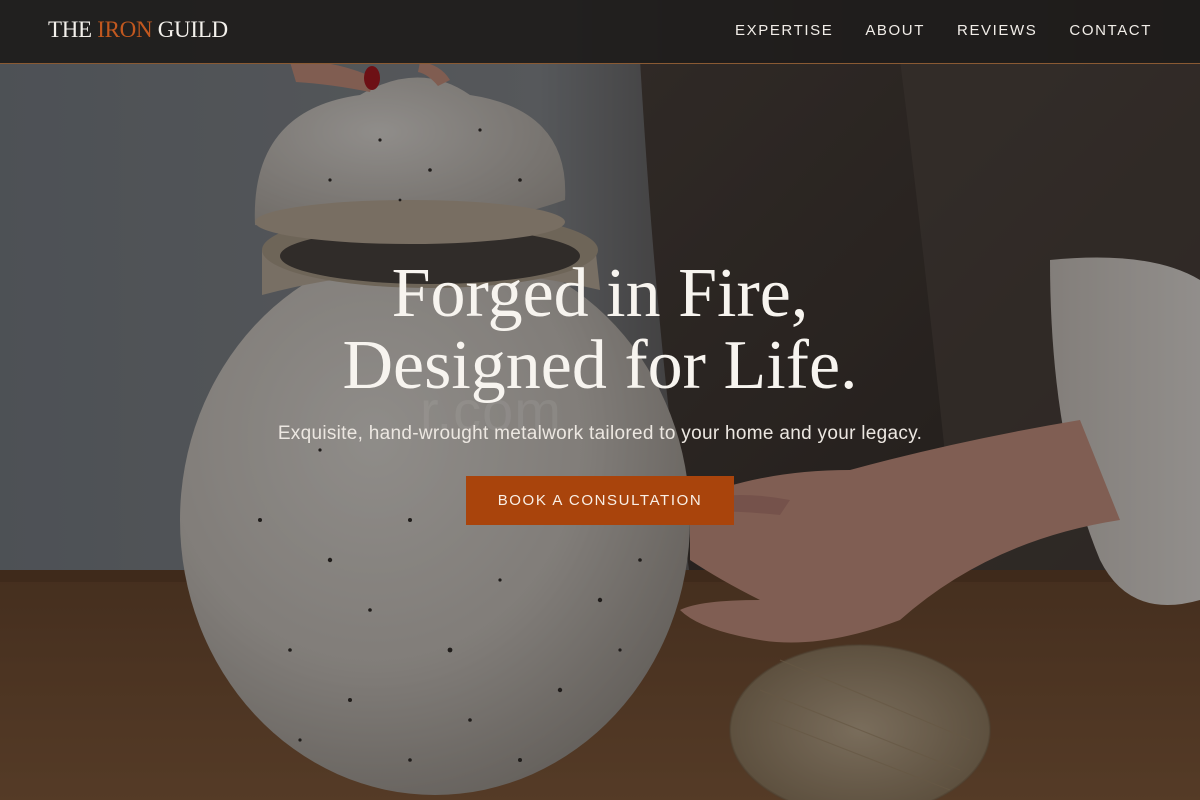  I want to click on nav-link-expertise: EXPERTISE, so click(784, 30).